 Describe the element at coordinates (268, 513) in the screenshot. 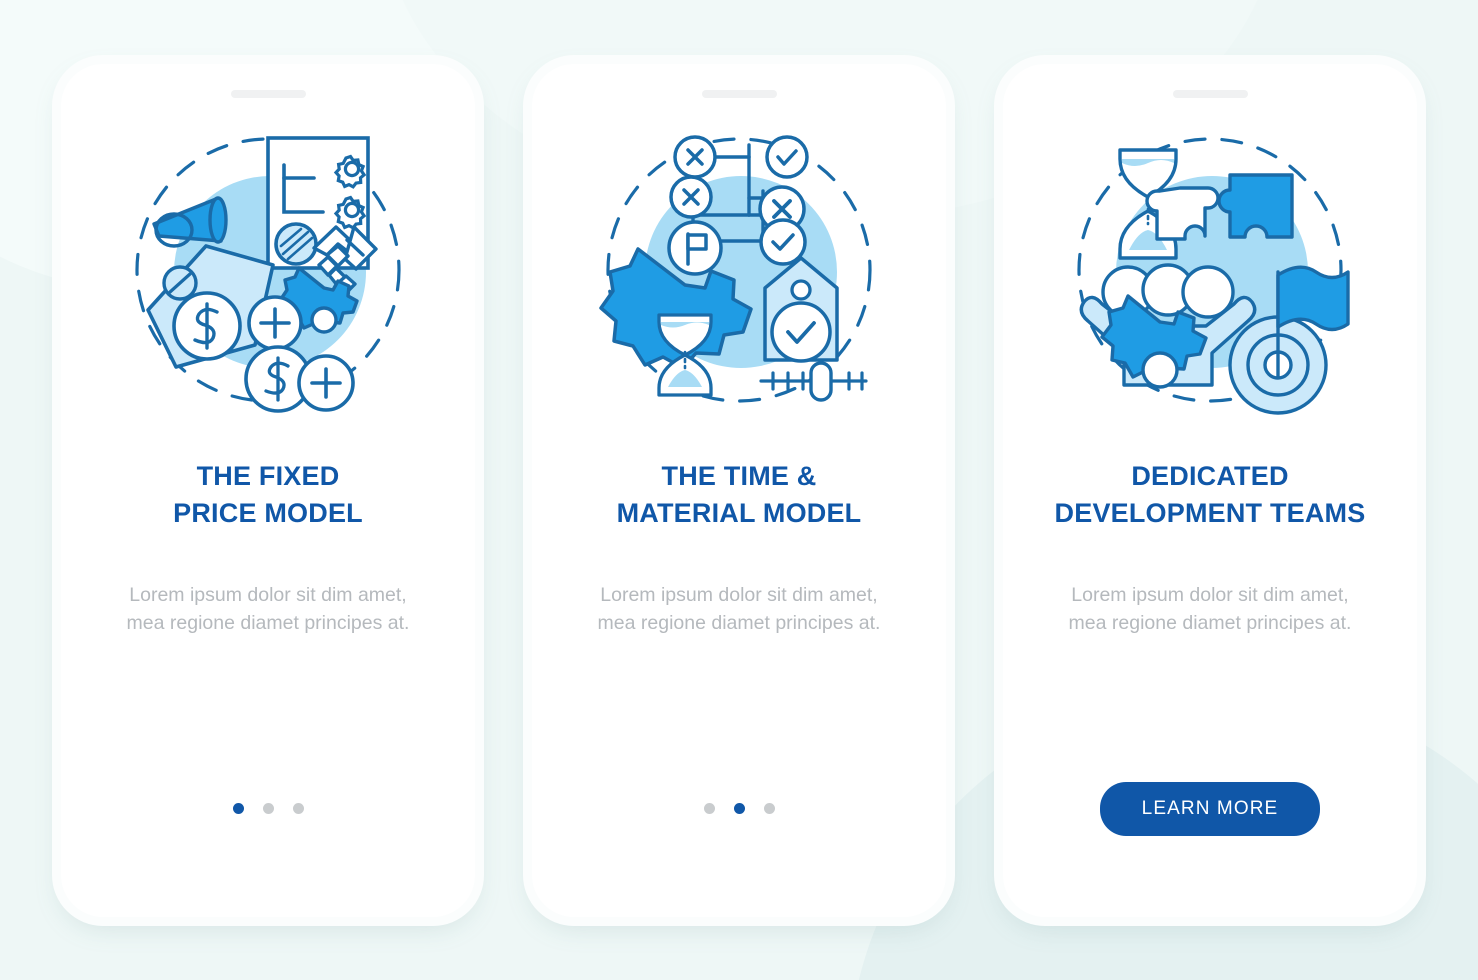

I see `page-title-line-2: PRICE MODEL` at that location.